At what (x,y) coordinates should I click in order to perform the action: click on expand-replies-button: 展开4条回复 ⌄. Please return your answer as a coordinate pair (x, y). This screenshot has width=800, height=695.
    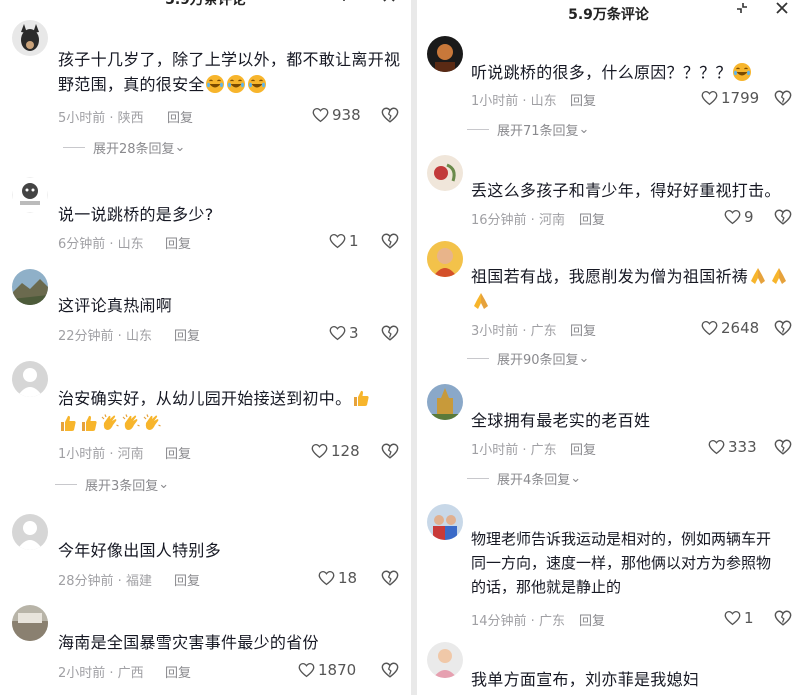
    Looking at the image, I should click on (524, 478).